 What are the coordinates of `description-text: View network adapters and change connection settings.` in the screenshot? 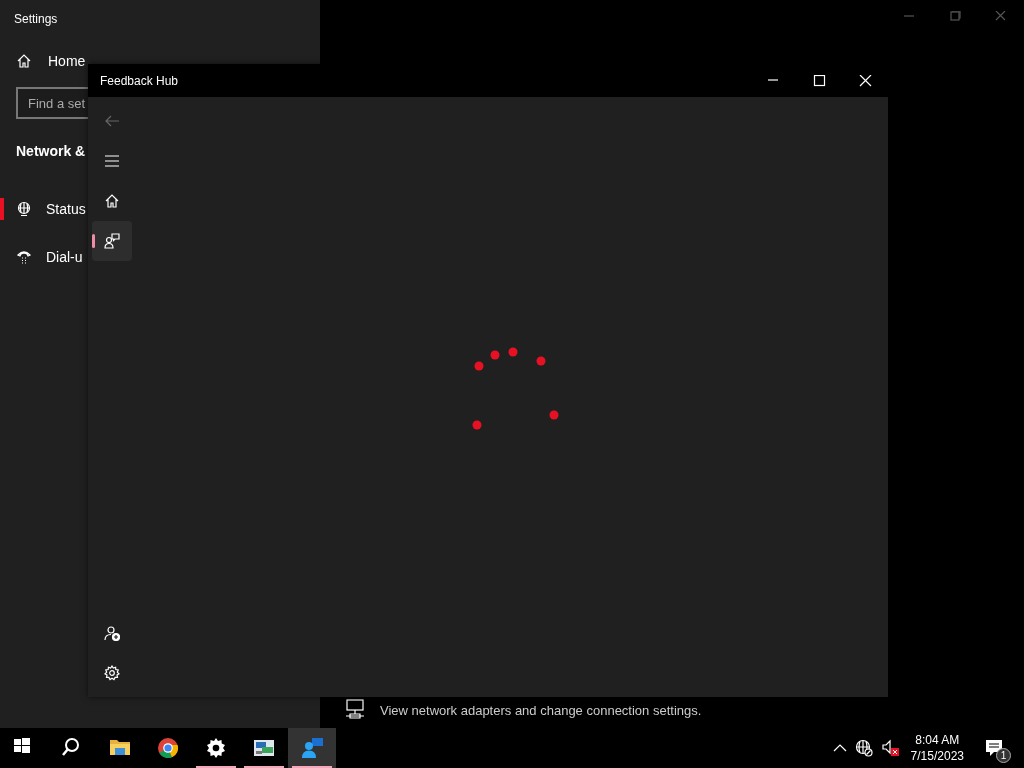 It's located at (541, 710).